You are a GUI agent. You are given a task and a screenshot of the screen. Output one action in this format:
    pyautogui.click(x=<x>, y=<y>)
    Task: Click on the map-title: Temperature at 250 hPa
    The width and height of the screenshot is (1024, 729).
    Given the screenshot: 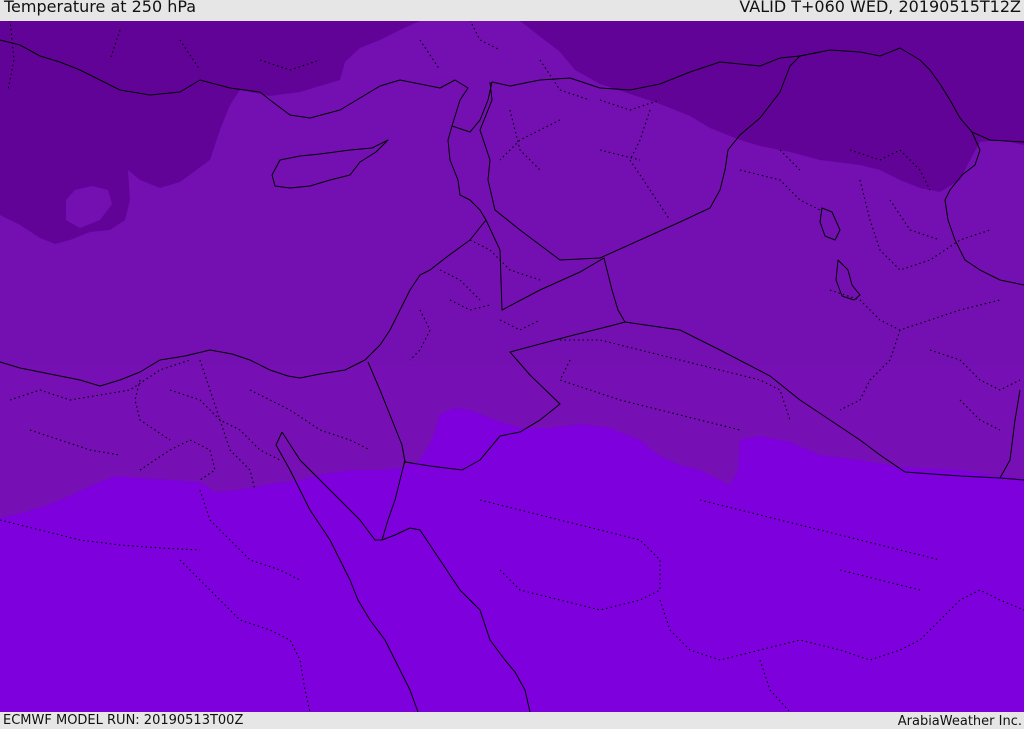 What is the action you would take?
    pyautogui.click(x=100, y=8)
    